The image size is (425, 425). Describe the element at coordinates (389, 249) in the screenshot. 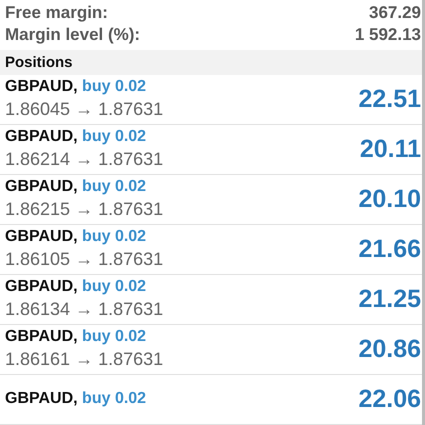

I see `position-profit: 21.66` at that location.